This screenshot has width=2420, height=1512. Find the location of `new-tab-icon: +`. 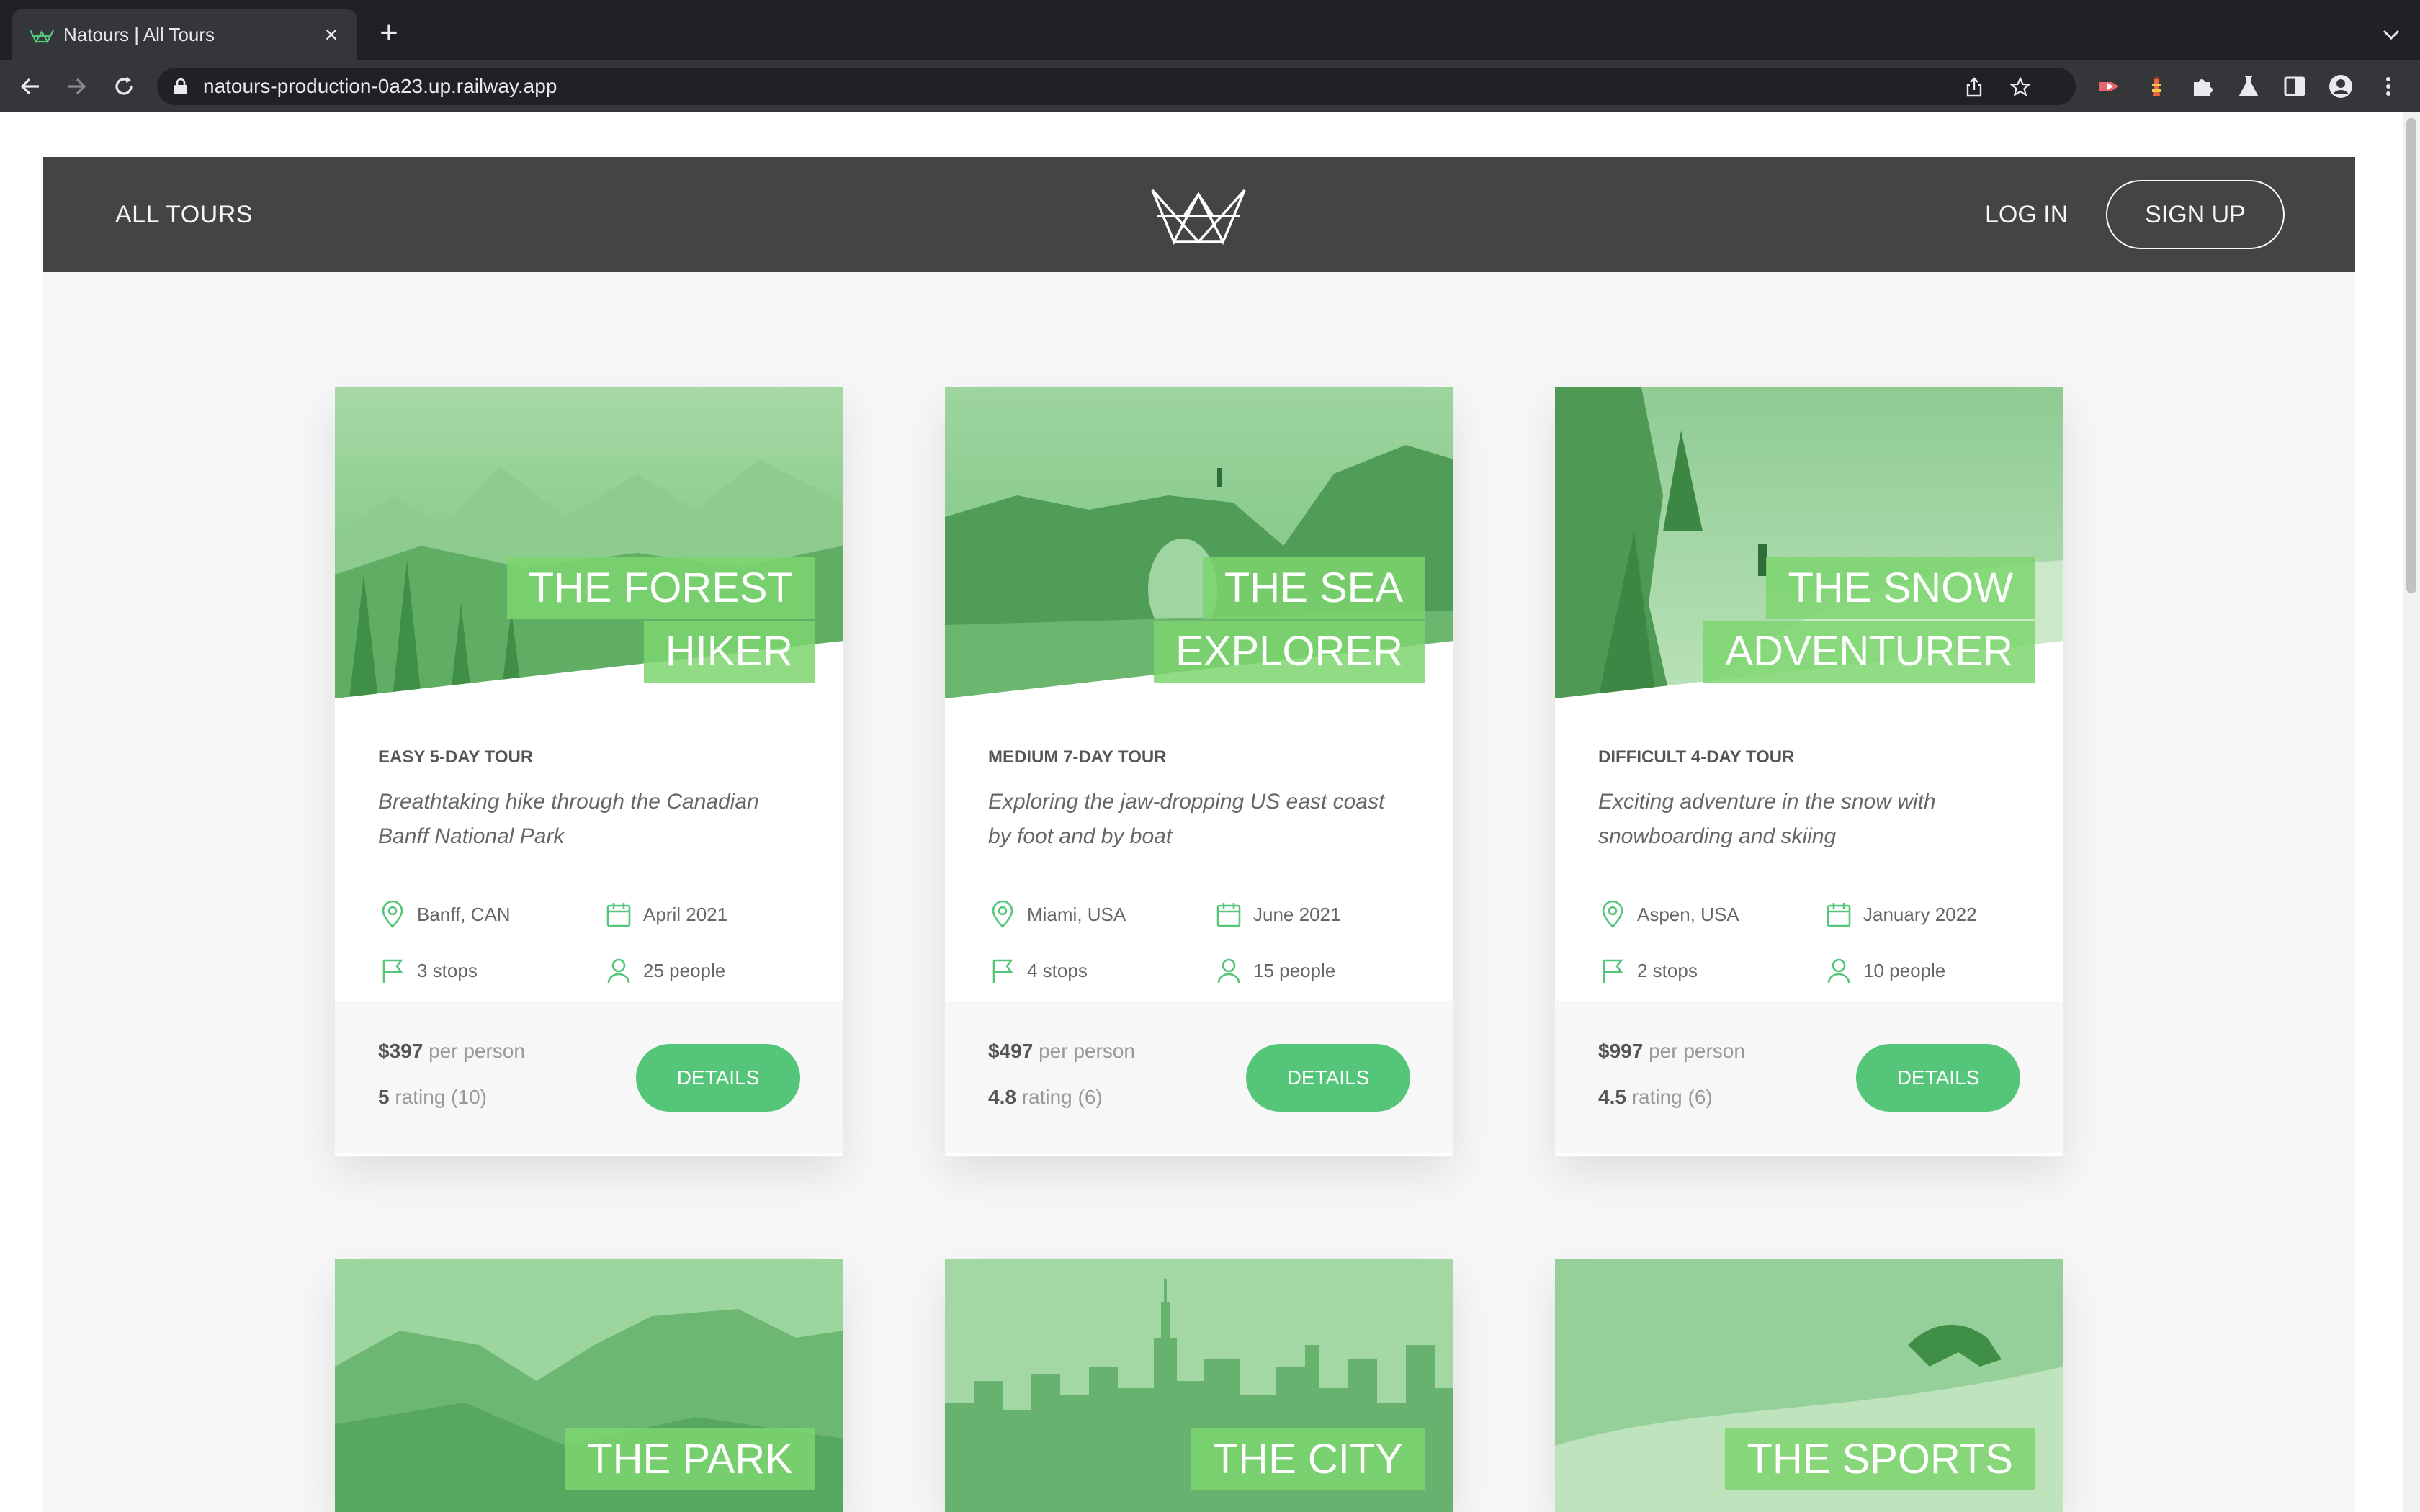

new-tab-icon: + is located at coordinates (389, 34).